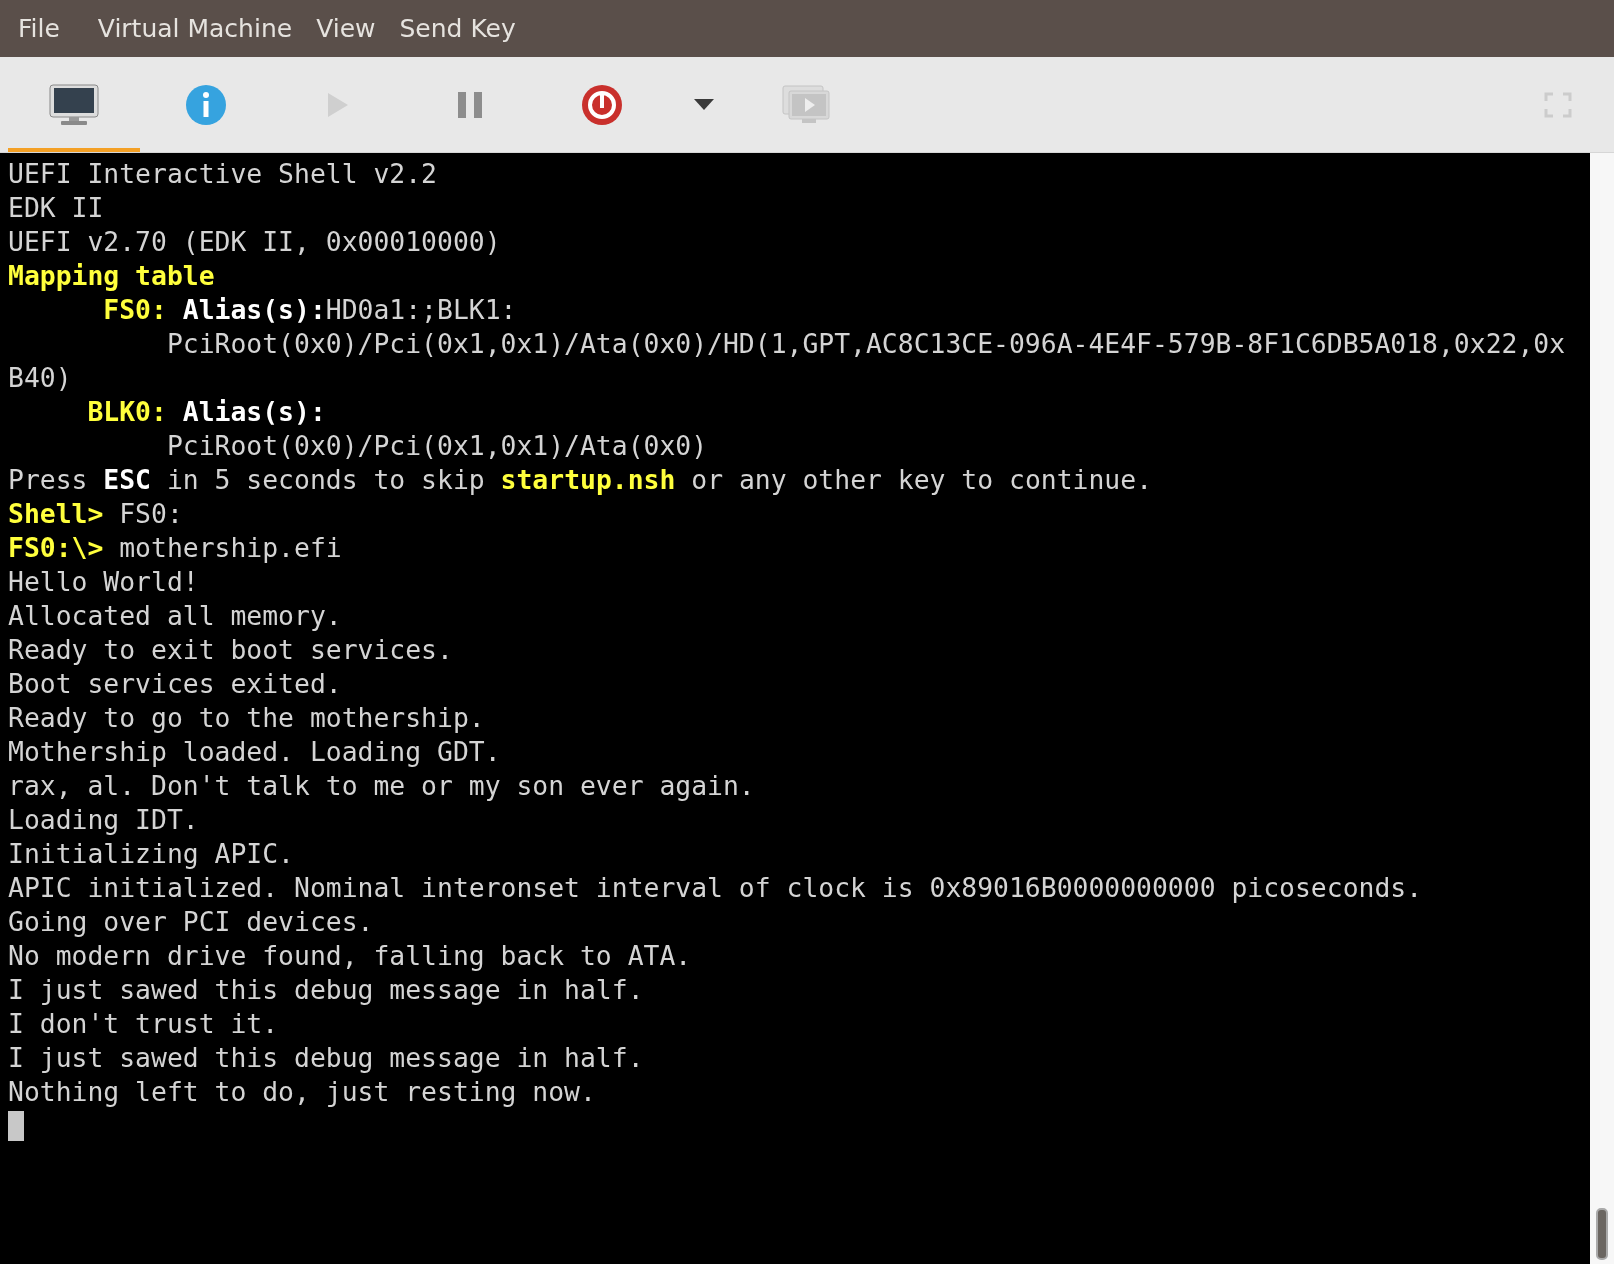  Describe the element at coordinates (195, 28) in the screenshot. I see `menu-item: Virtual Machine` at that location.